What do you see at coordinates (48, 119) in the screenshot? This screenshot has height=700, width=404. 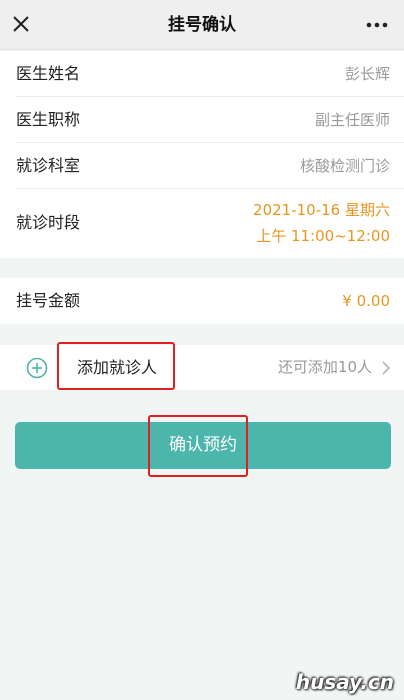 I see `detail-label: 医生职称` at bounding box center [48, 119].